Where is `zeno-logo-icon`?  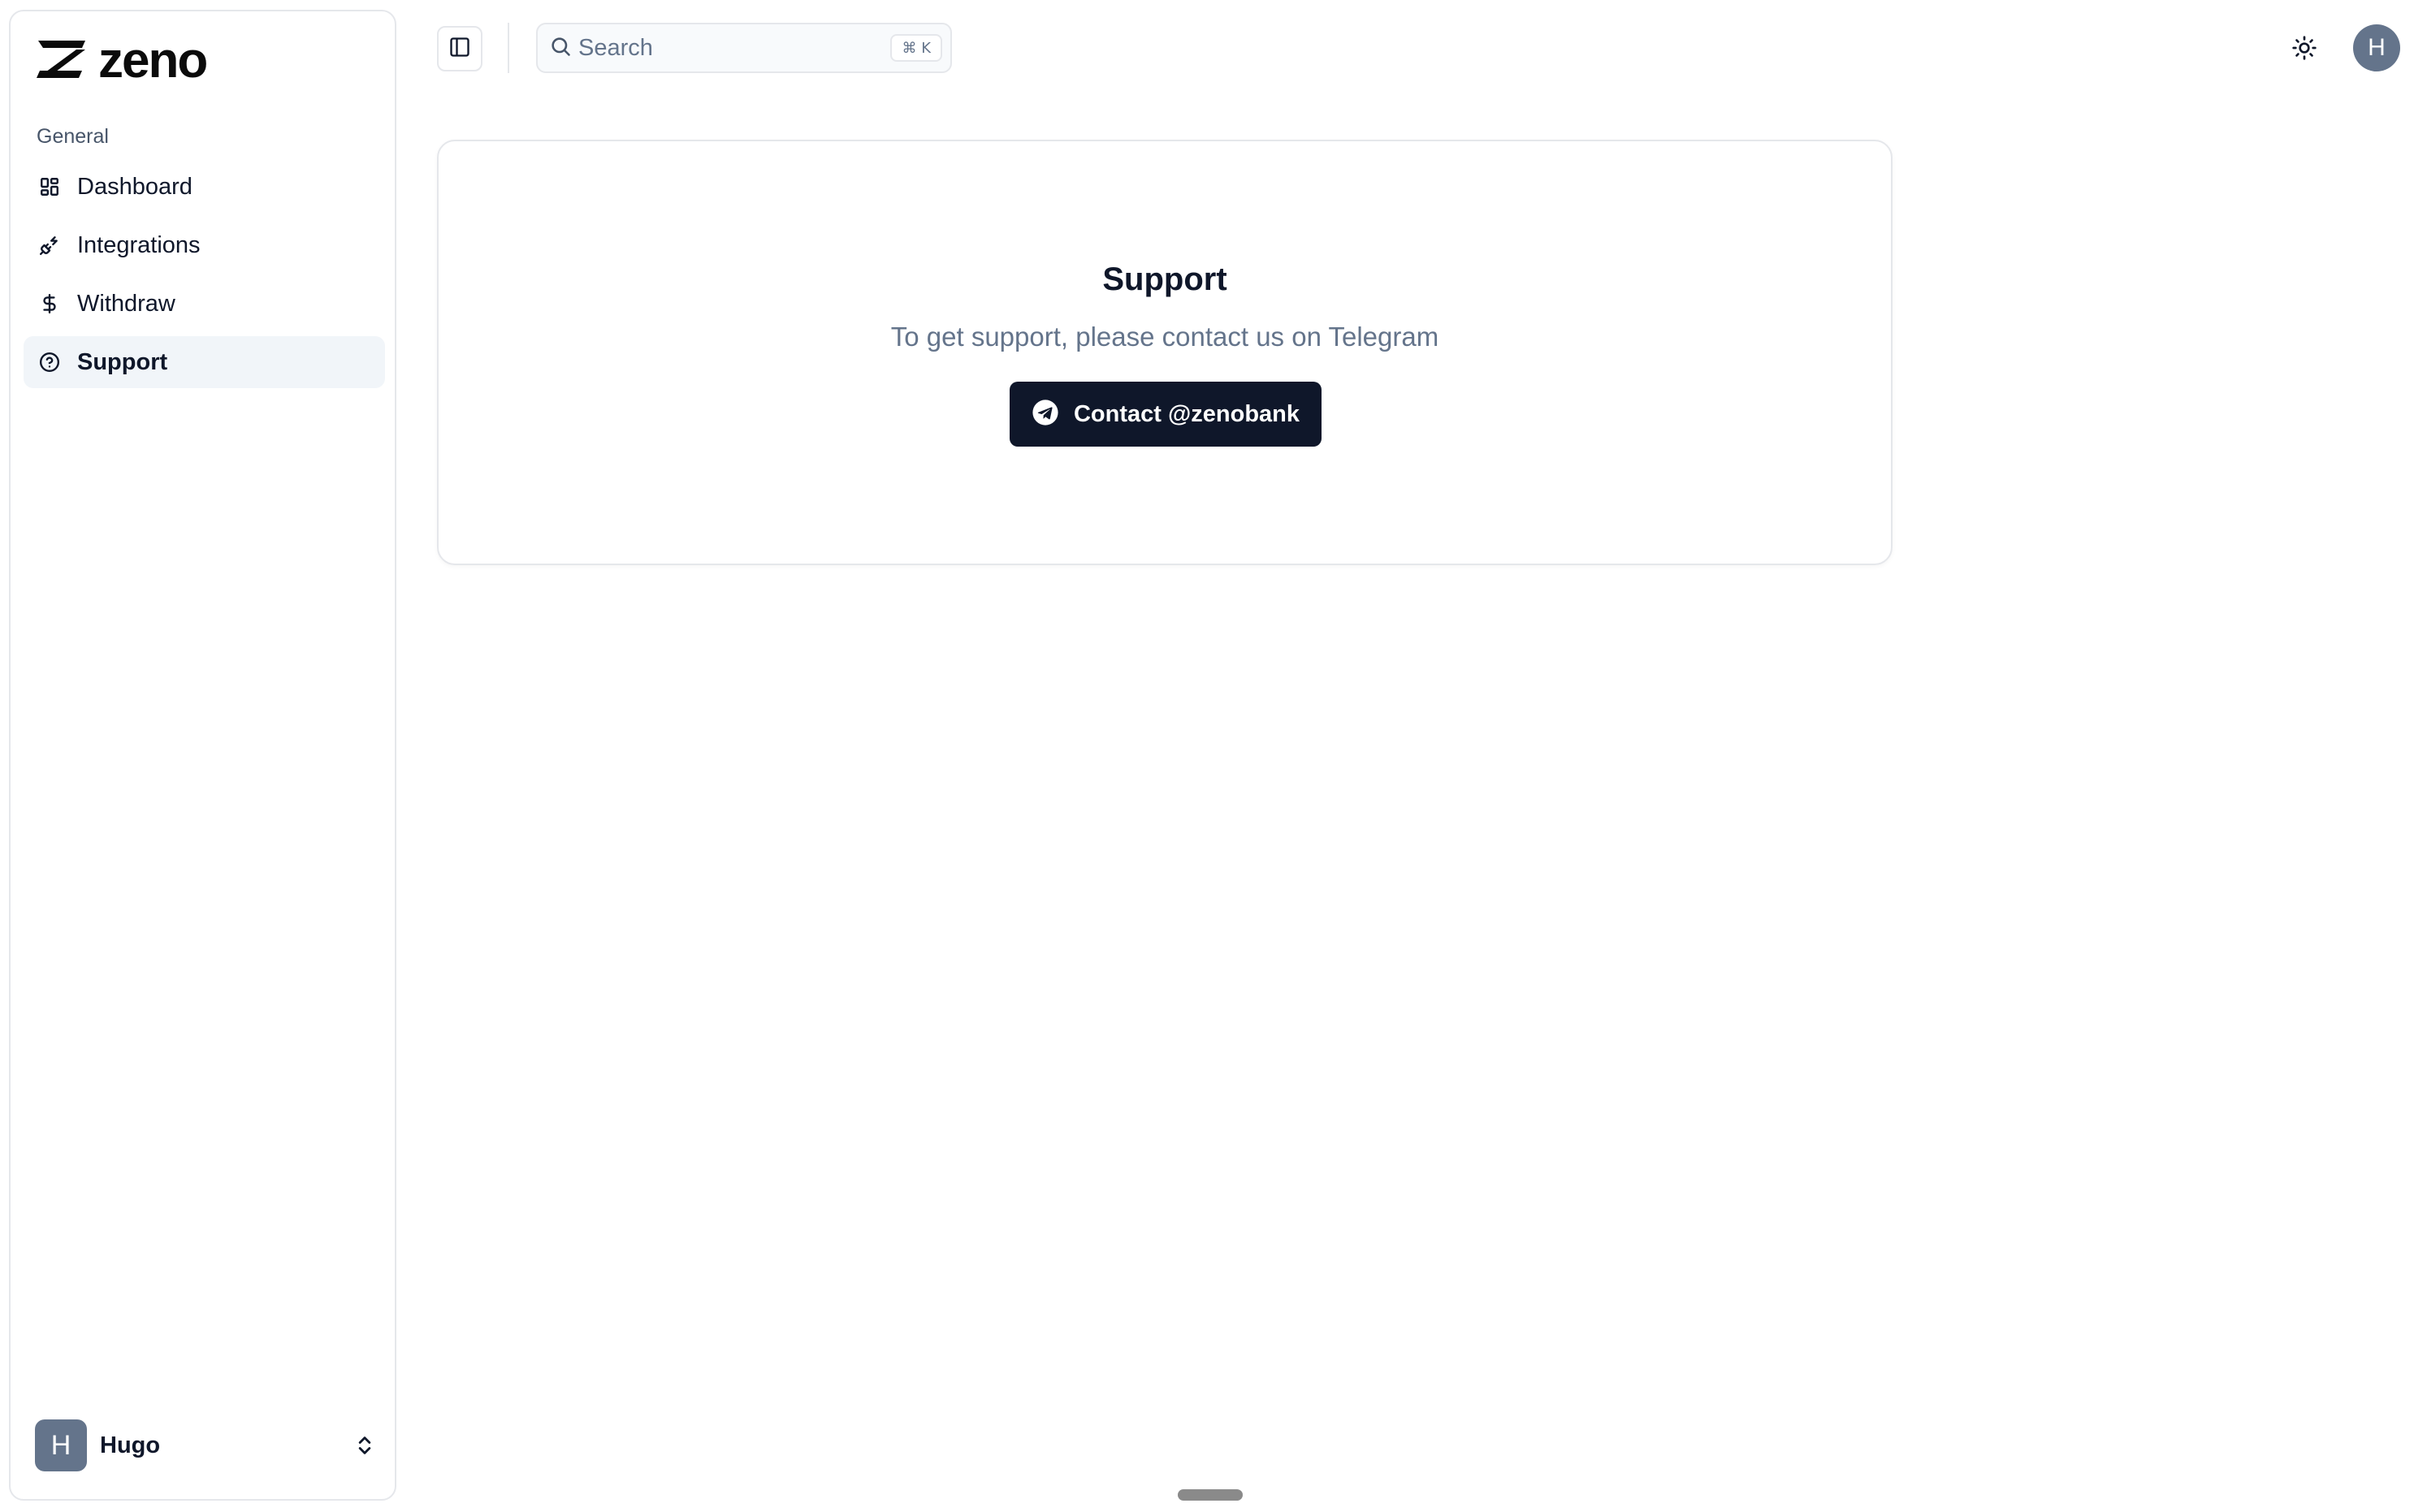
zeno-logo-icon is located at coordinates (62, 61).